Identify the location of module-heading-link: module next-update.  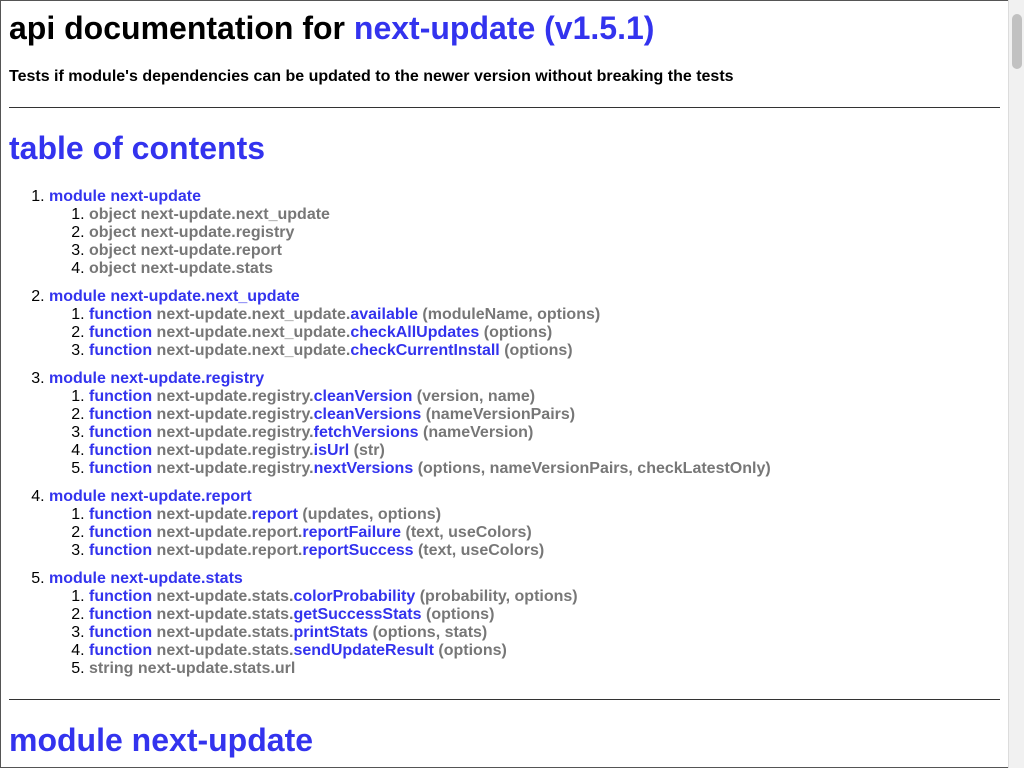
(161, 740).